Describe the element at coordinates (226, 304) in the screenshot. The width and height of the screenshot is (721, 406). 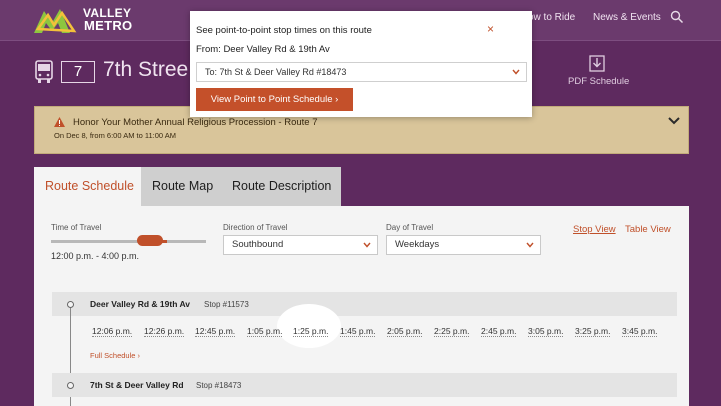
I see `stop-id: Stop #11573` at that location.